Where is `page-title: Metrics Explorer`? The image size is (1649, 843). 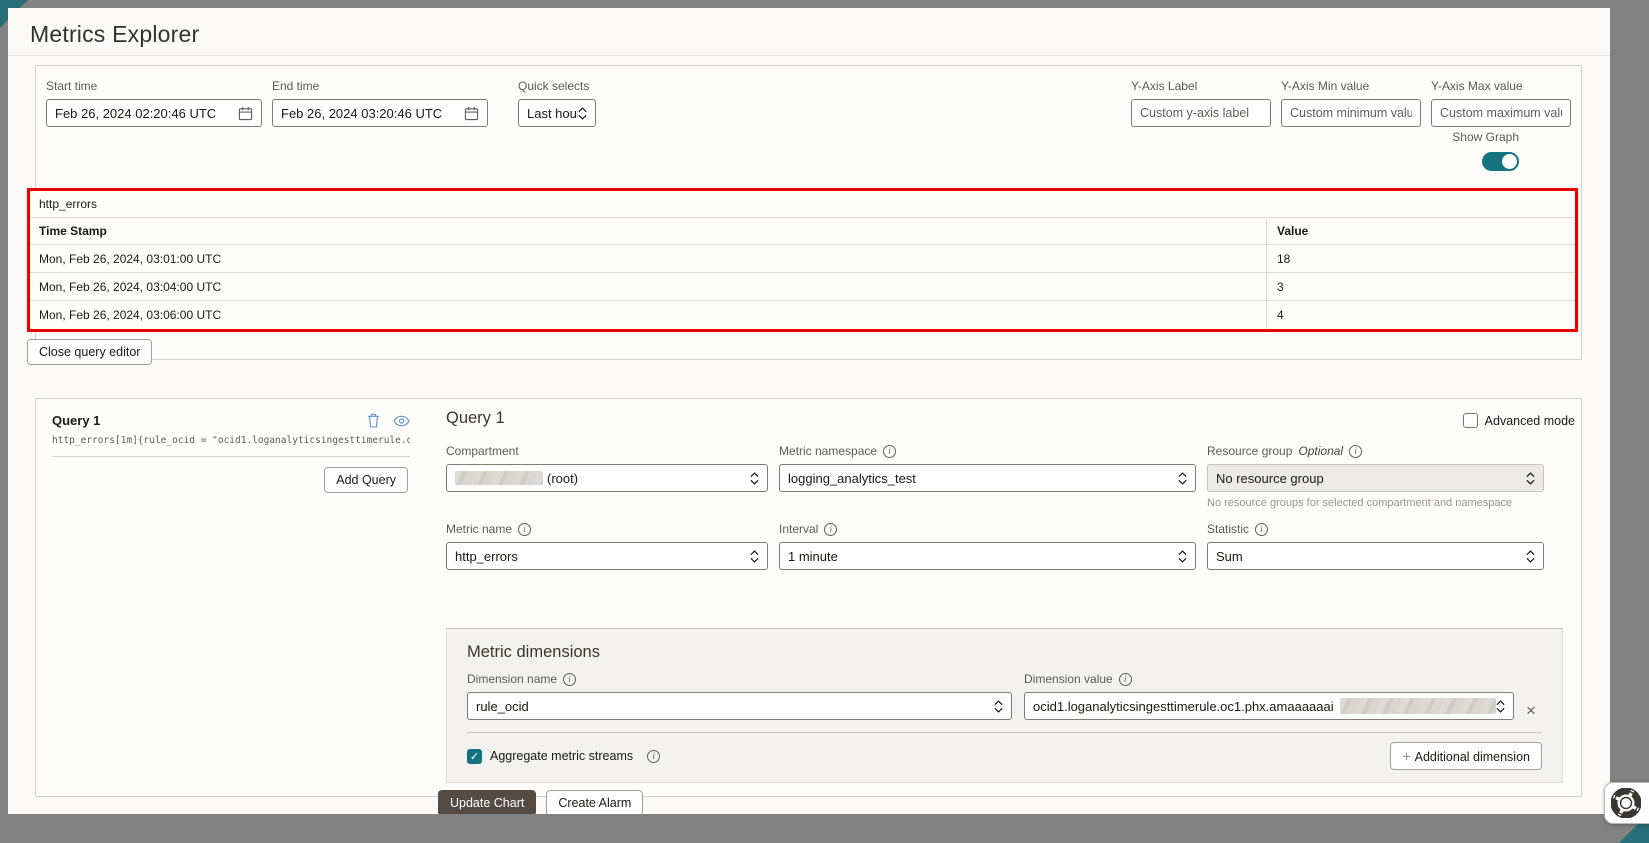
page-title: Metrics Explorer is located at coordinates (115, 34).